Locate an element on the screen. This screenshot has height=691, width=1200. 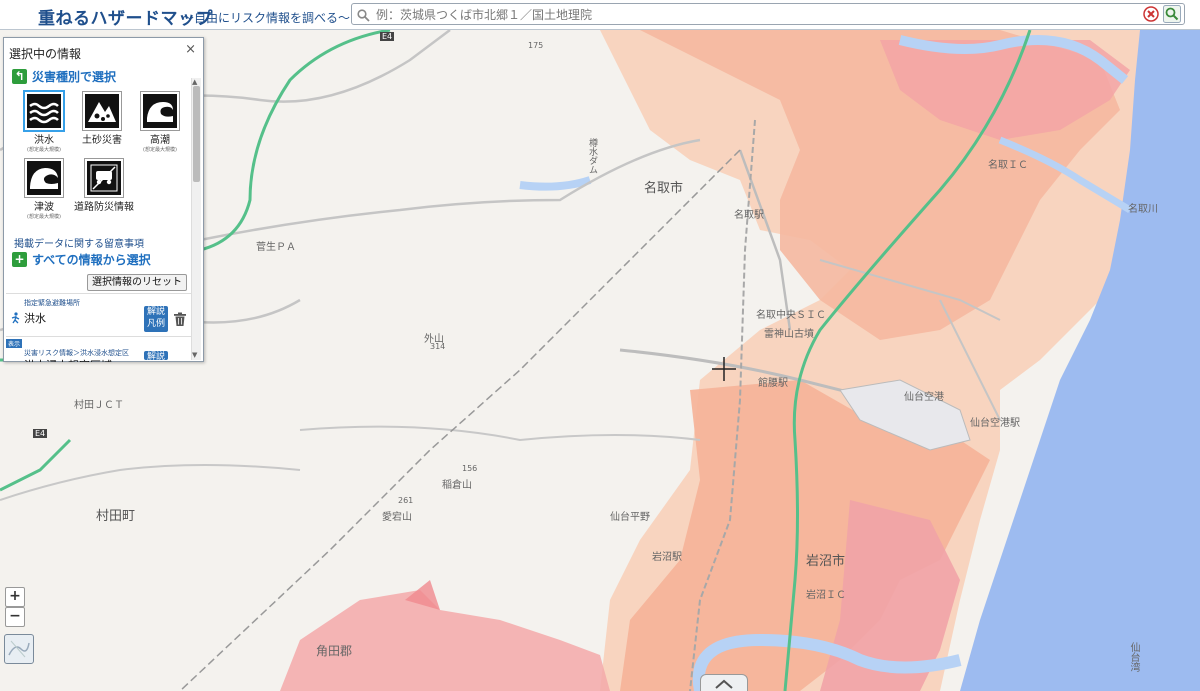
chevron-up-icon is located at coordinates (724, 684).